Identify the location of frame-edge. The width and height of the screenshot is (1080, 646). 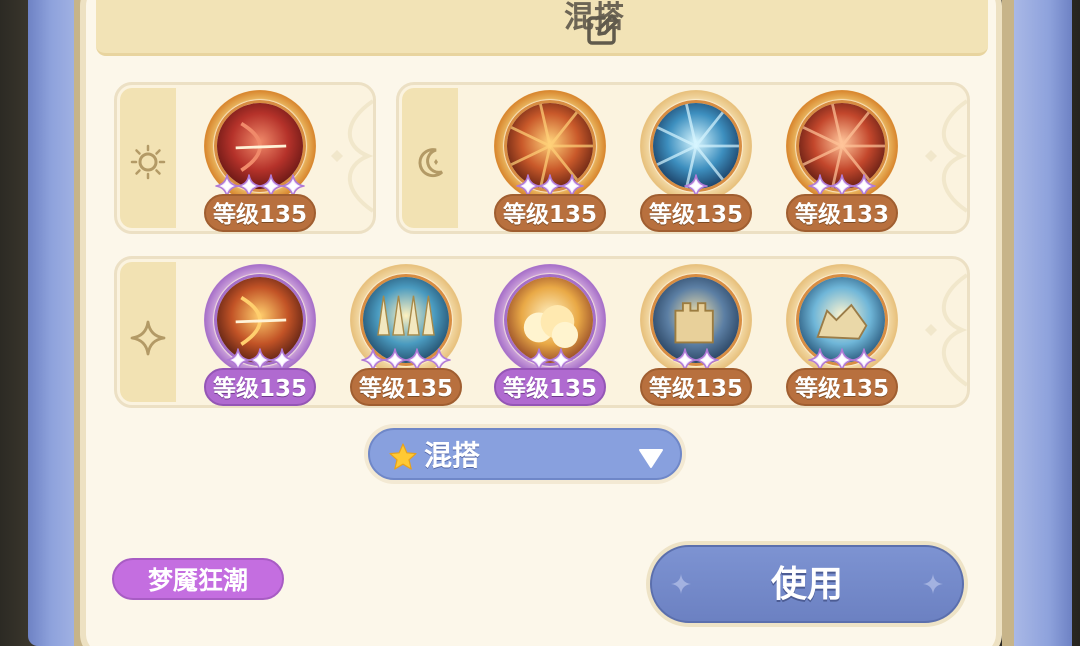
(1008, 323).